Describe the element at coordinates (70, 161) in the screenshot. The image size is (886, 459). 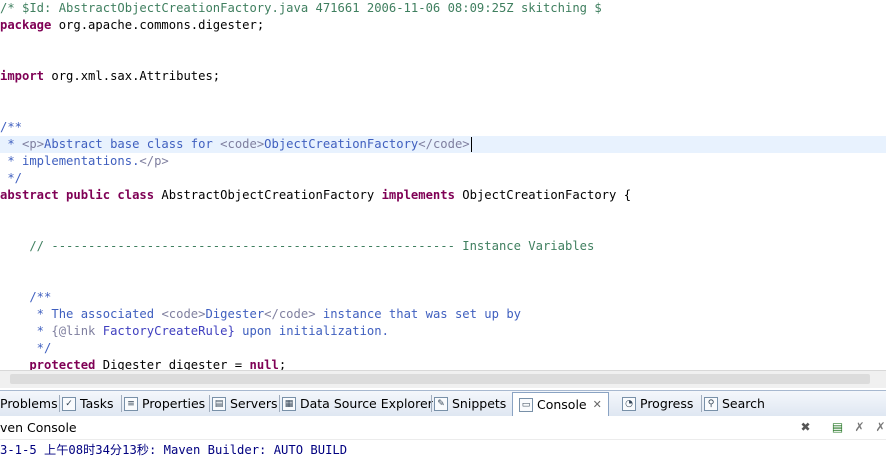
I see `code-token: * implementations.` at that location.